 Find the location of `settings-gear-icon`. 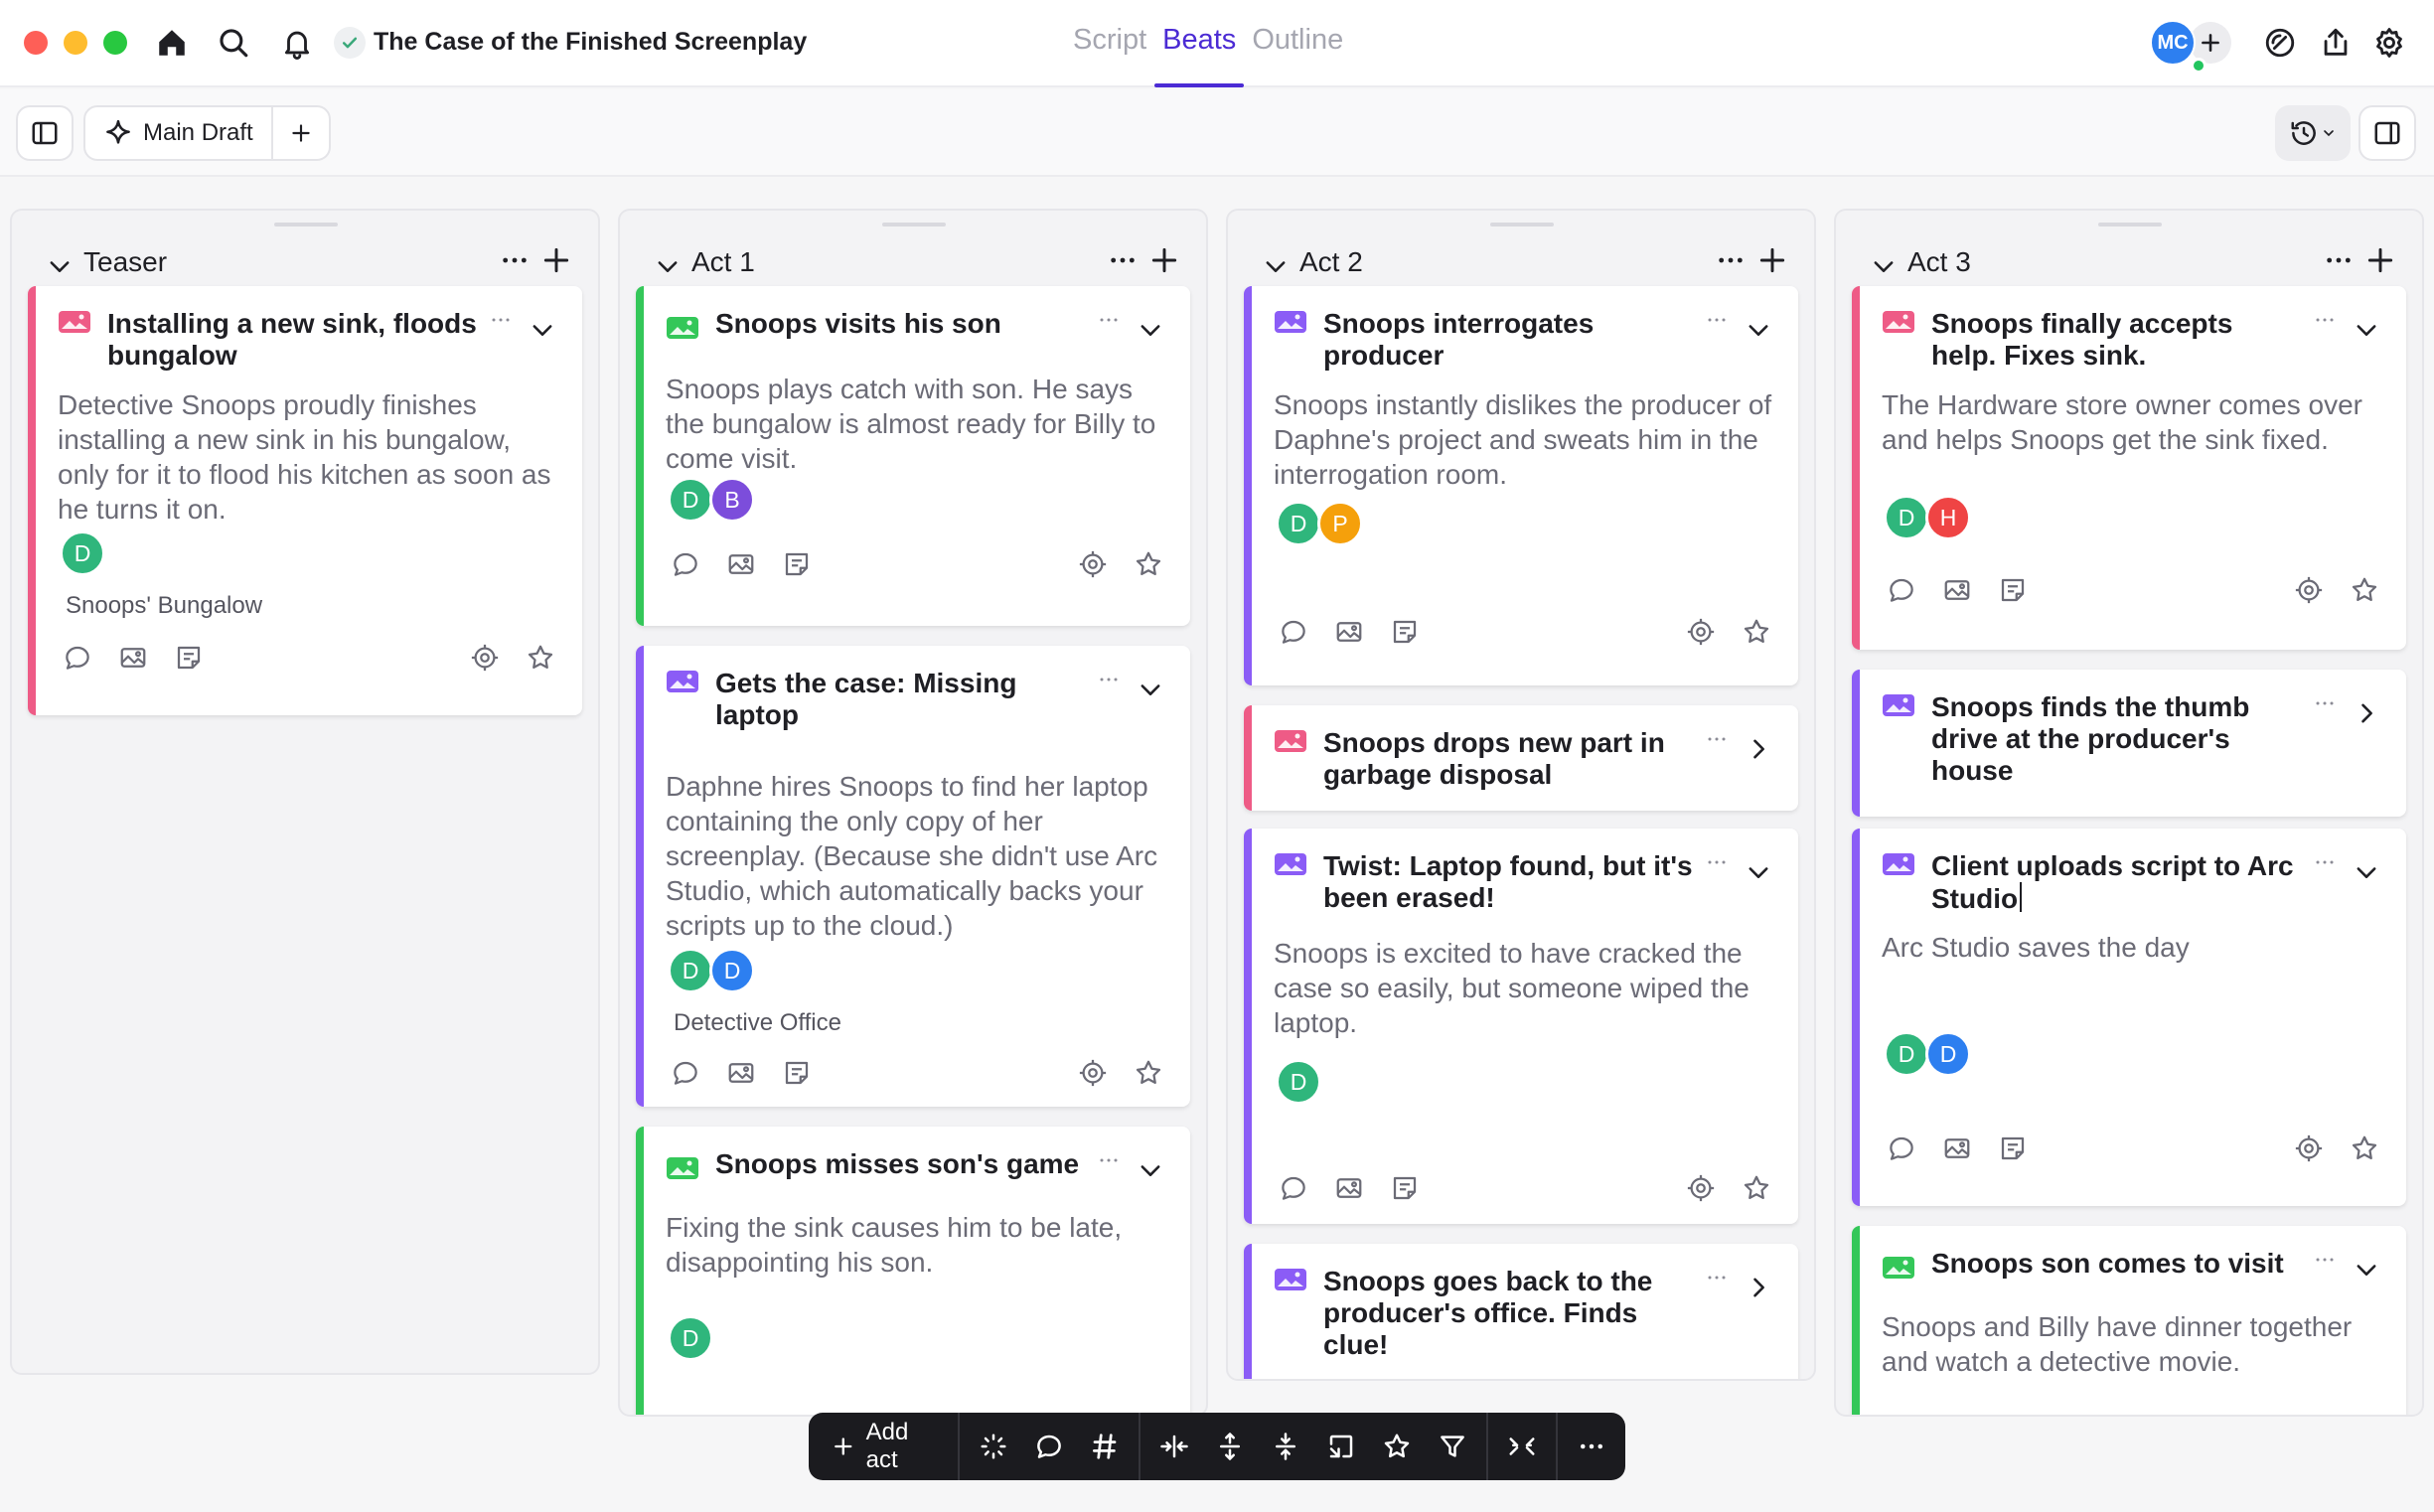

settings-gear-icon is located at coordinates (2389, 43).